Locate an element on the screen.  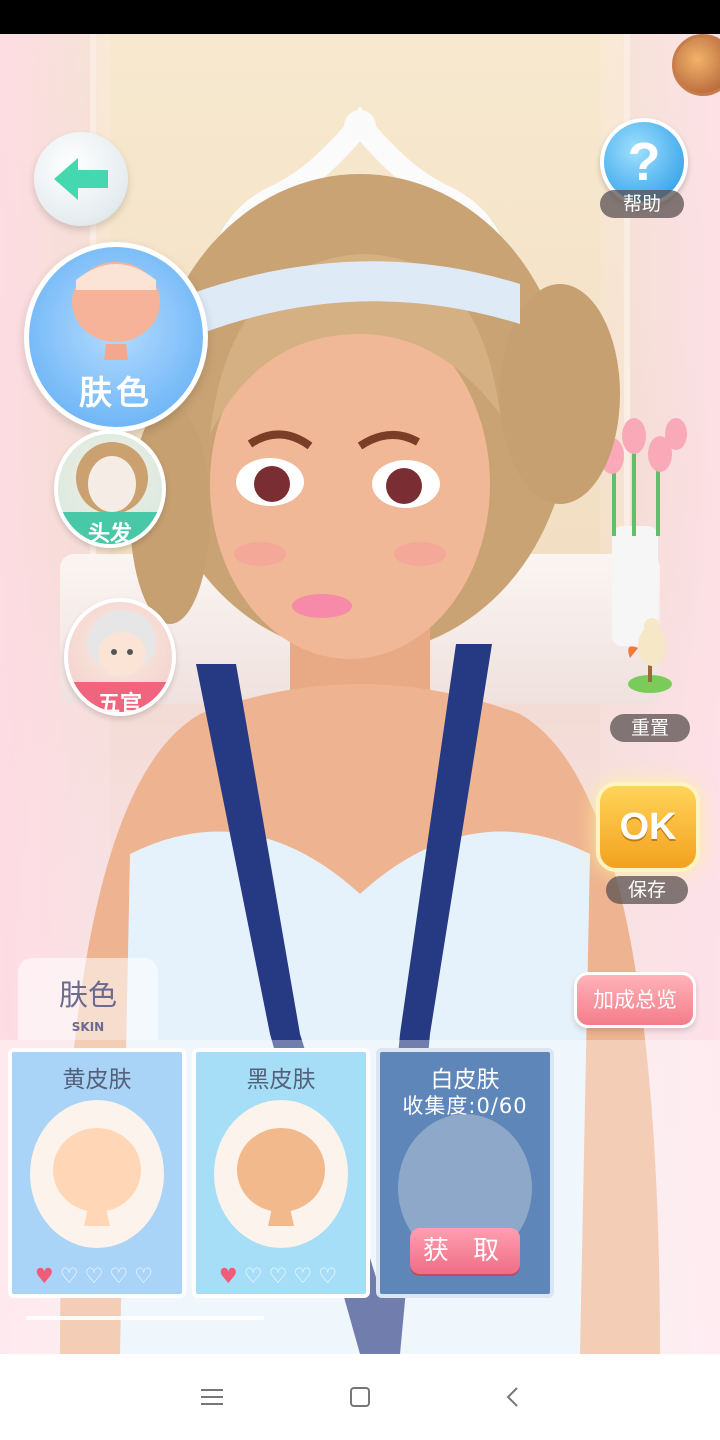
category-hair-button: 头发 is located at coordinates (110, 489).